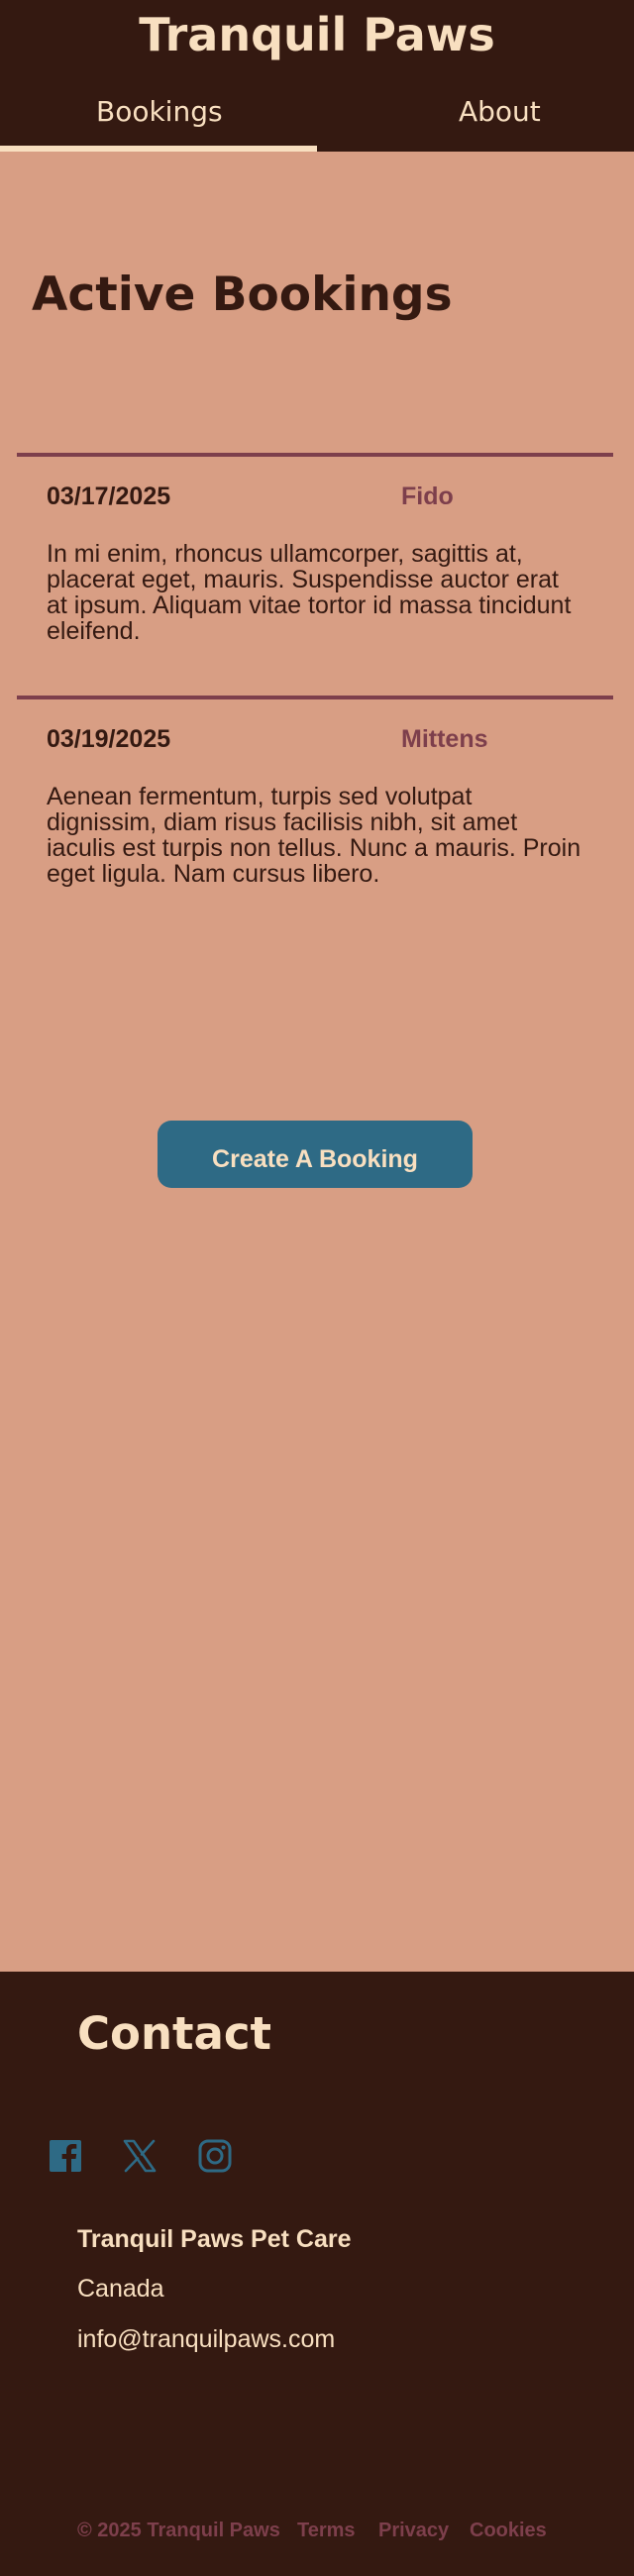 Image resolution: width=634 pixels, height=2576 pixels. Describe the element at coordinates (214, 2239) in the screenshot. I see `company-name: Tranquil Paws Pet Care` at that location.